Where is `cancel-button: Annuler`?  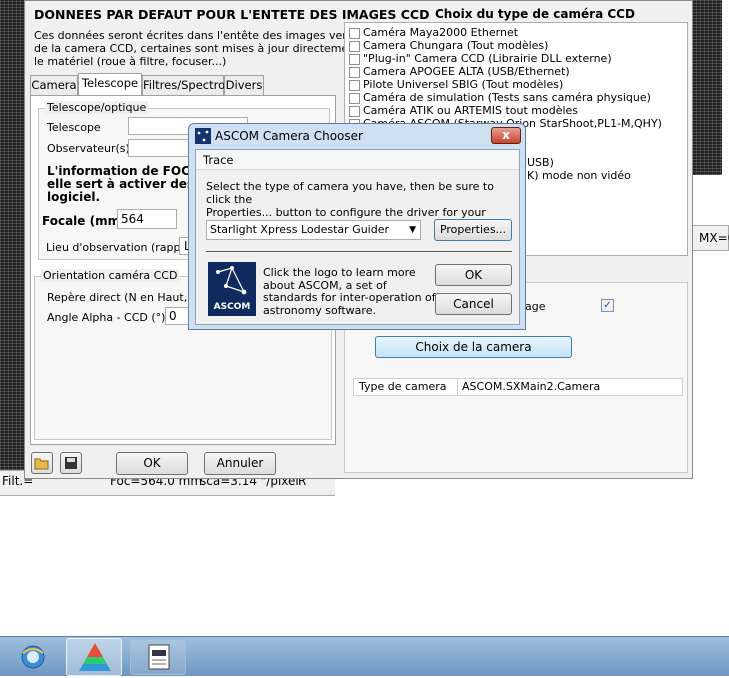 cancel-button: Annuler is located at coordinates (240, 463).